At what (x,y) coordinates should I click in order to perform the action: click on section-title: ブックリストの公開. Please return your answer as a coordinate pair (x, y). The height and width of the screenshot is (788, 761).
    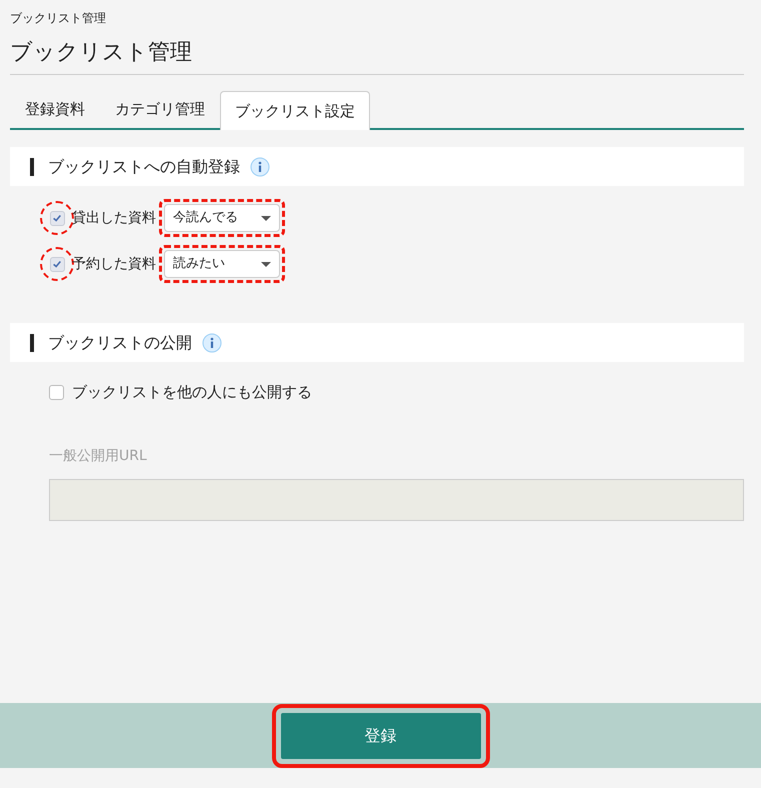
    Looking at the image, I should click on (120, 343).